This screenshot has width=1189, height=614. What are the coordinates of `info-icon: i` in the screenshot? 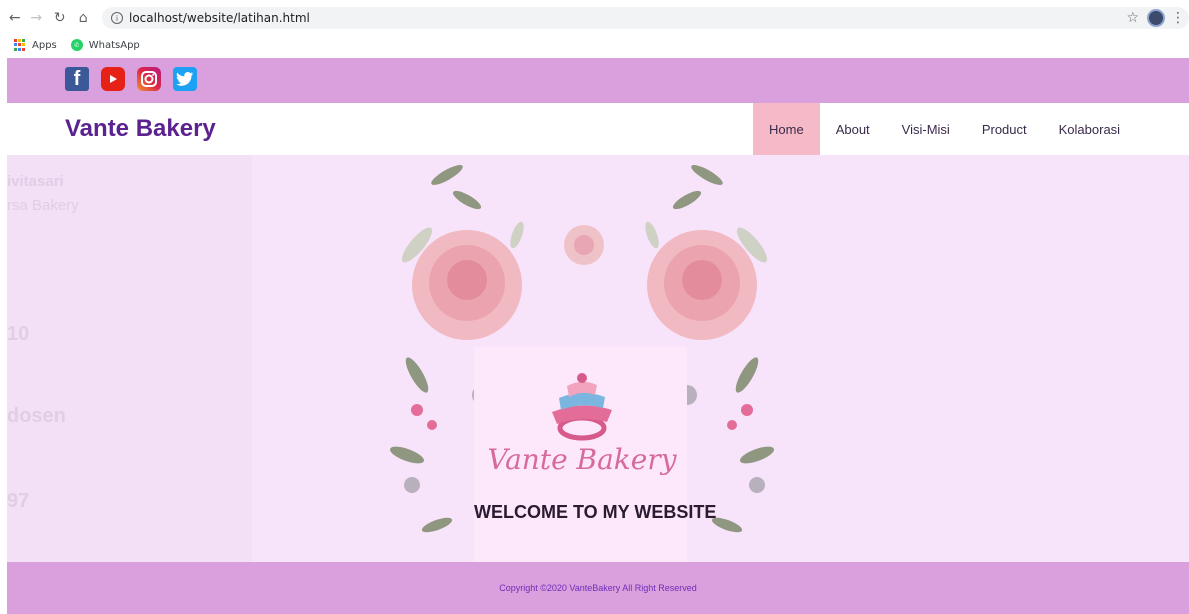 It's located at (117, 18).